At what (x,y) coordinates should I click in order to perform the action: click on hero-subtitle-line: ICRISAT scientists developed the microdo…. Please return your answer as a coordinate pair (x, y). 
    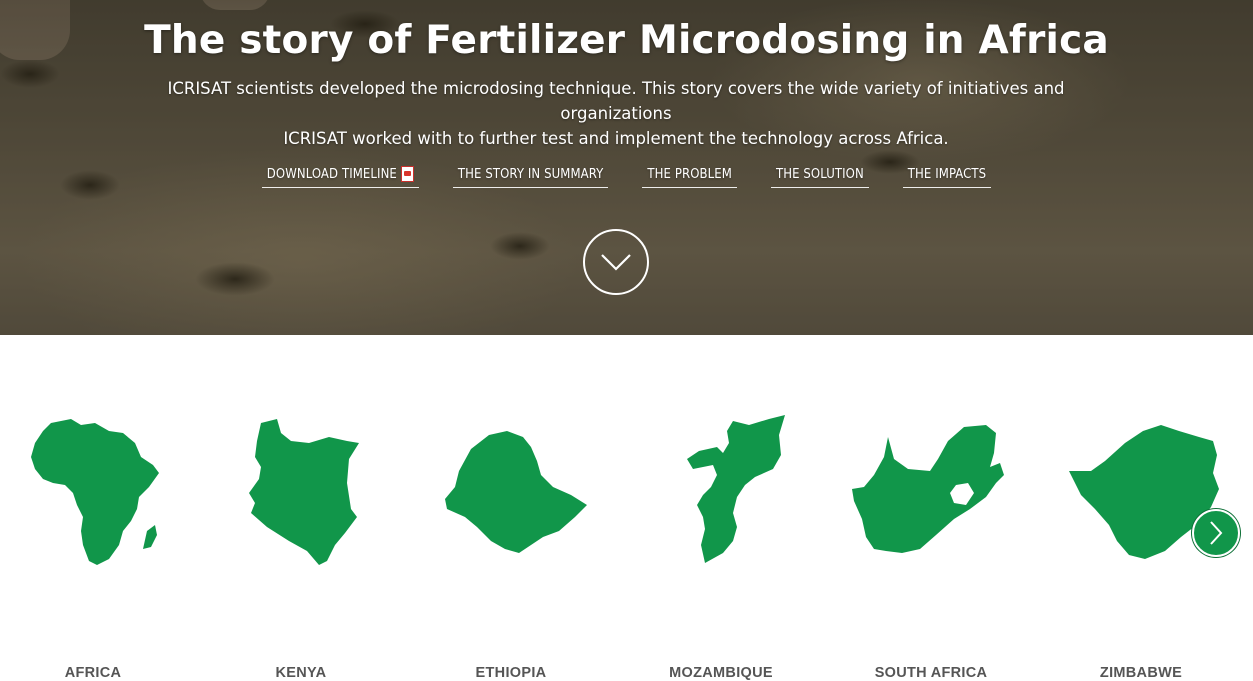
    Looking at the image, I should click on (616, 101).